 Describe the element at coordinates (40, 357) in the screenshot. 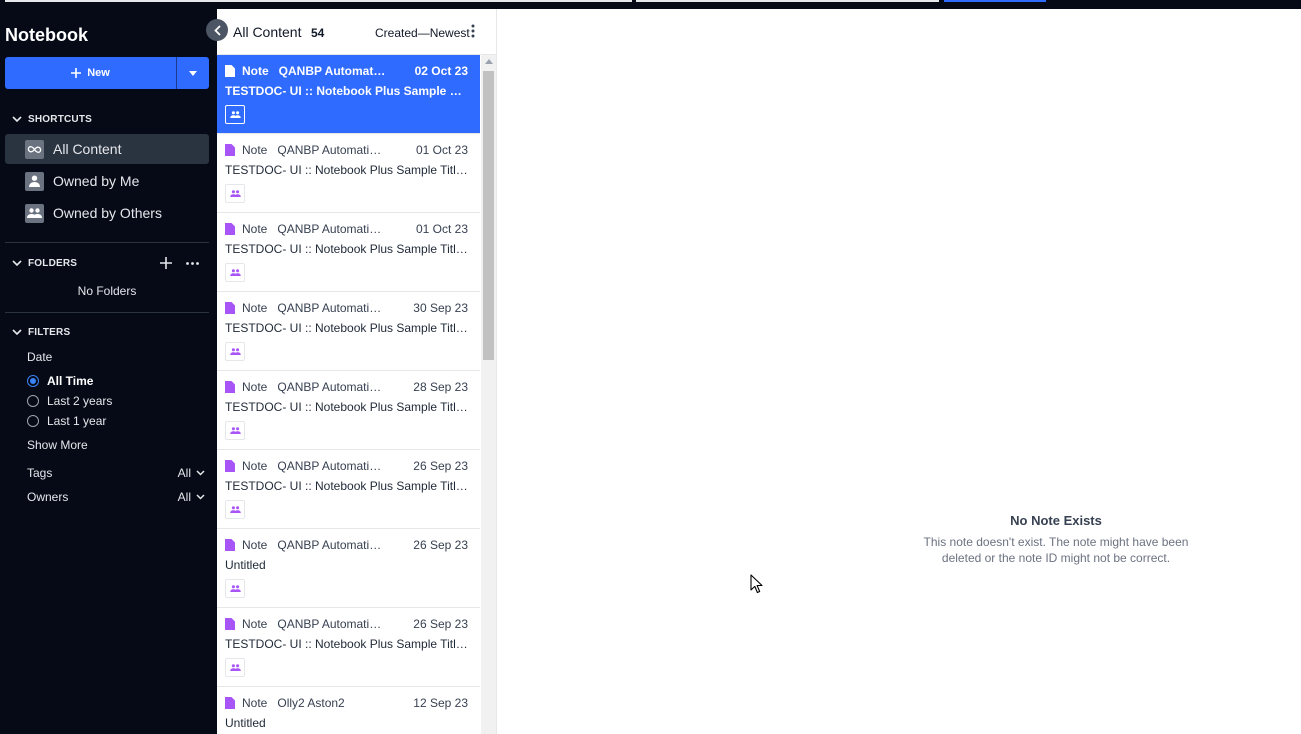

I see `date-filter-label: Date` at that location.